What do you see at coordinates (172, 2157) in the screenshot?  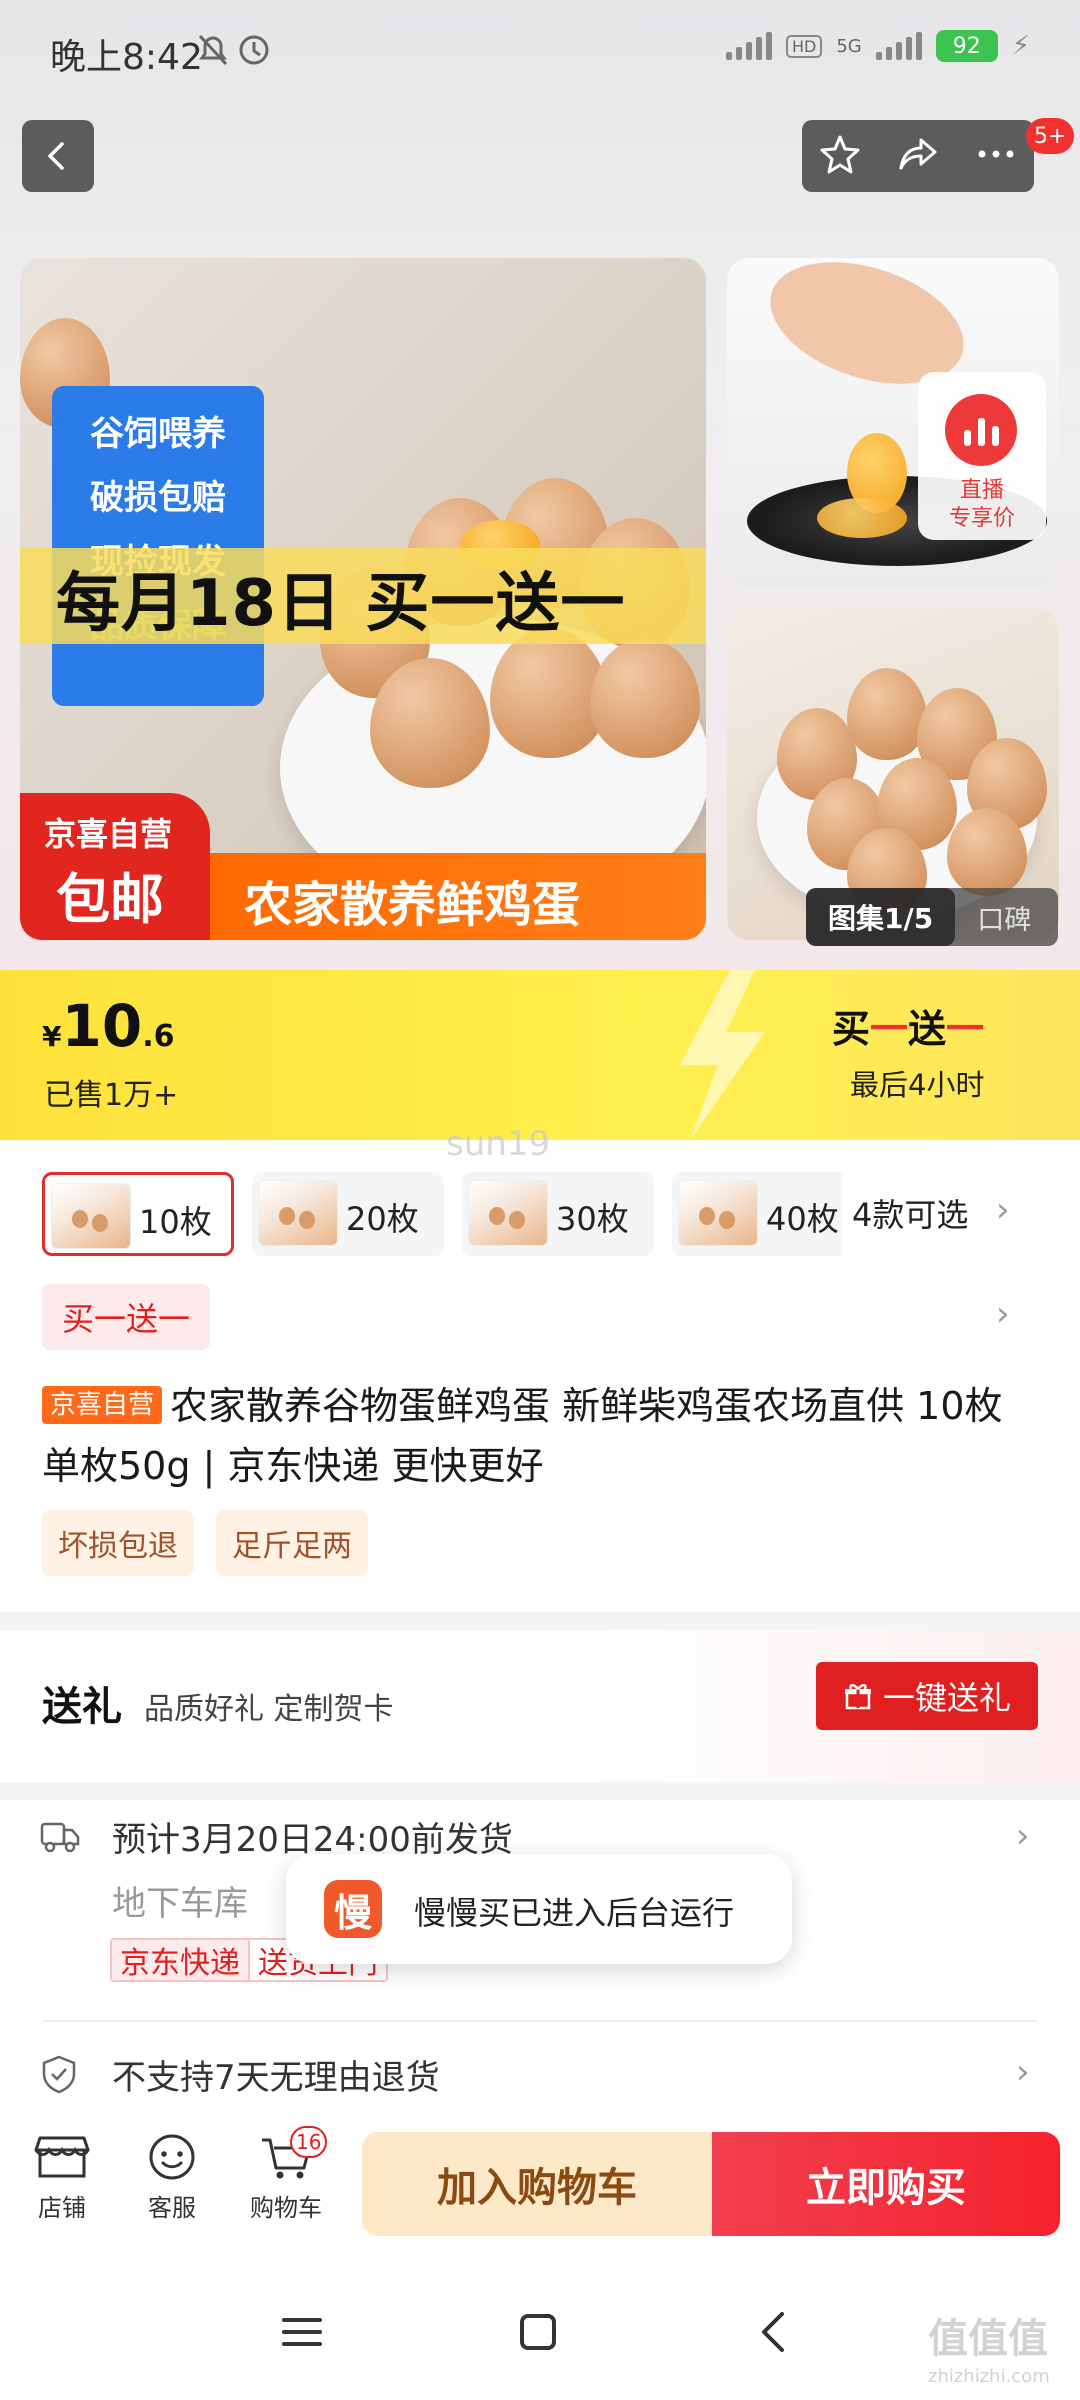 I see `chat-icon` at bounding box center [172, 2157].